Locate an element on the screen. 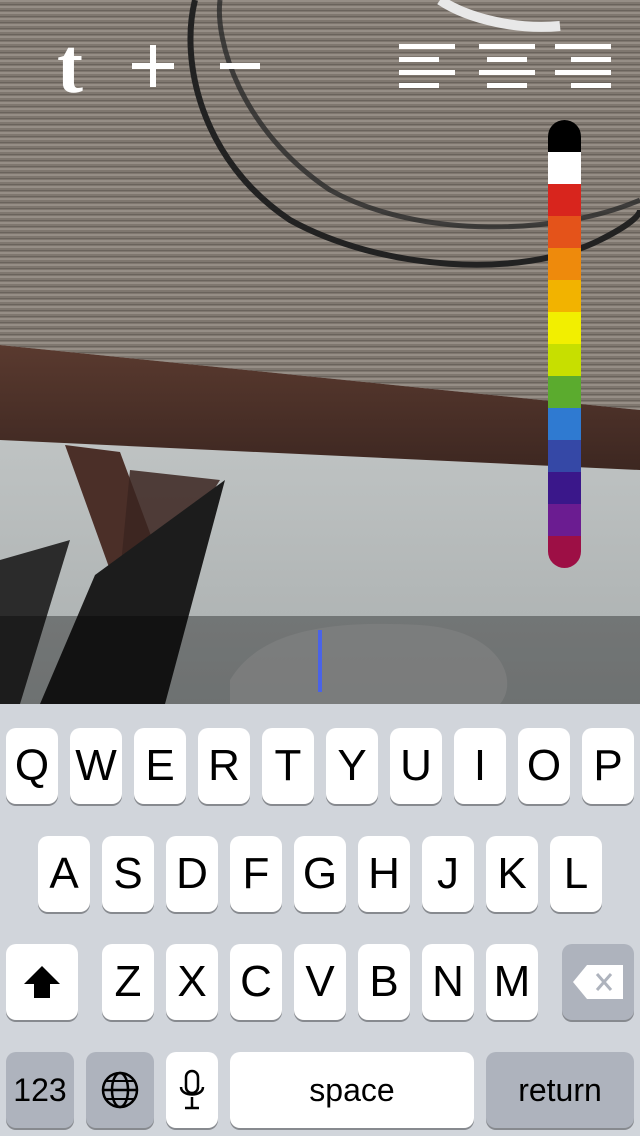  tumblr-logo-icon: t is located at coordinates (70, 66).